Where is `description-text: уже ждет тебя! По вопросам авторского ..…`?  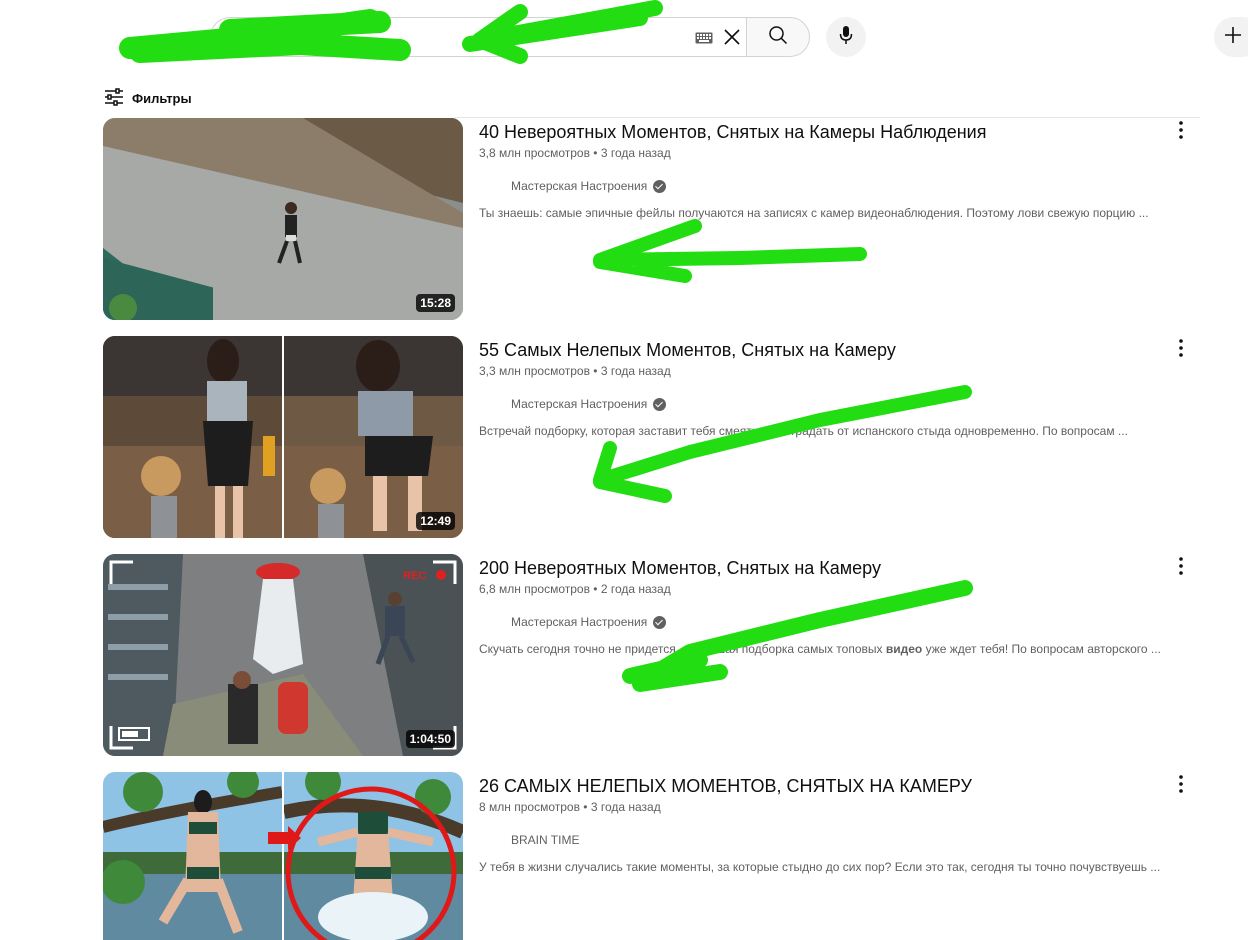 description-text: уже ждет тебя! По вопросам авторского ..… is located at coordinates (1041, 649).